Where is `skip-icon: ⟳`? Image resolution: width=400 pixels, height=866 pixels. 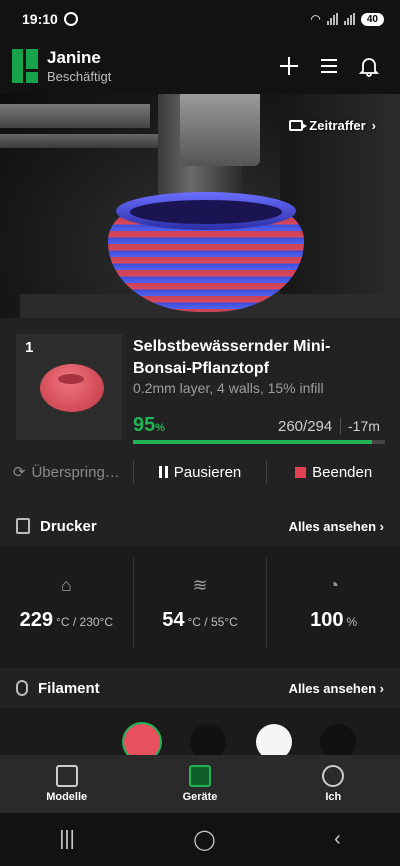
skip-icon: ⟳ is located at coordinates (19, 472).